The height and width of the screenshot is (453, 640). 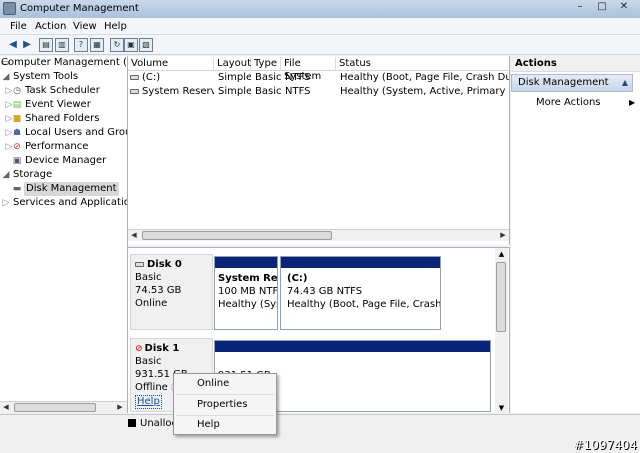 What do you see at coordinates (139, 264) in the screenshot?
I see `disk-icon` at bounding box center [139, 264].